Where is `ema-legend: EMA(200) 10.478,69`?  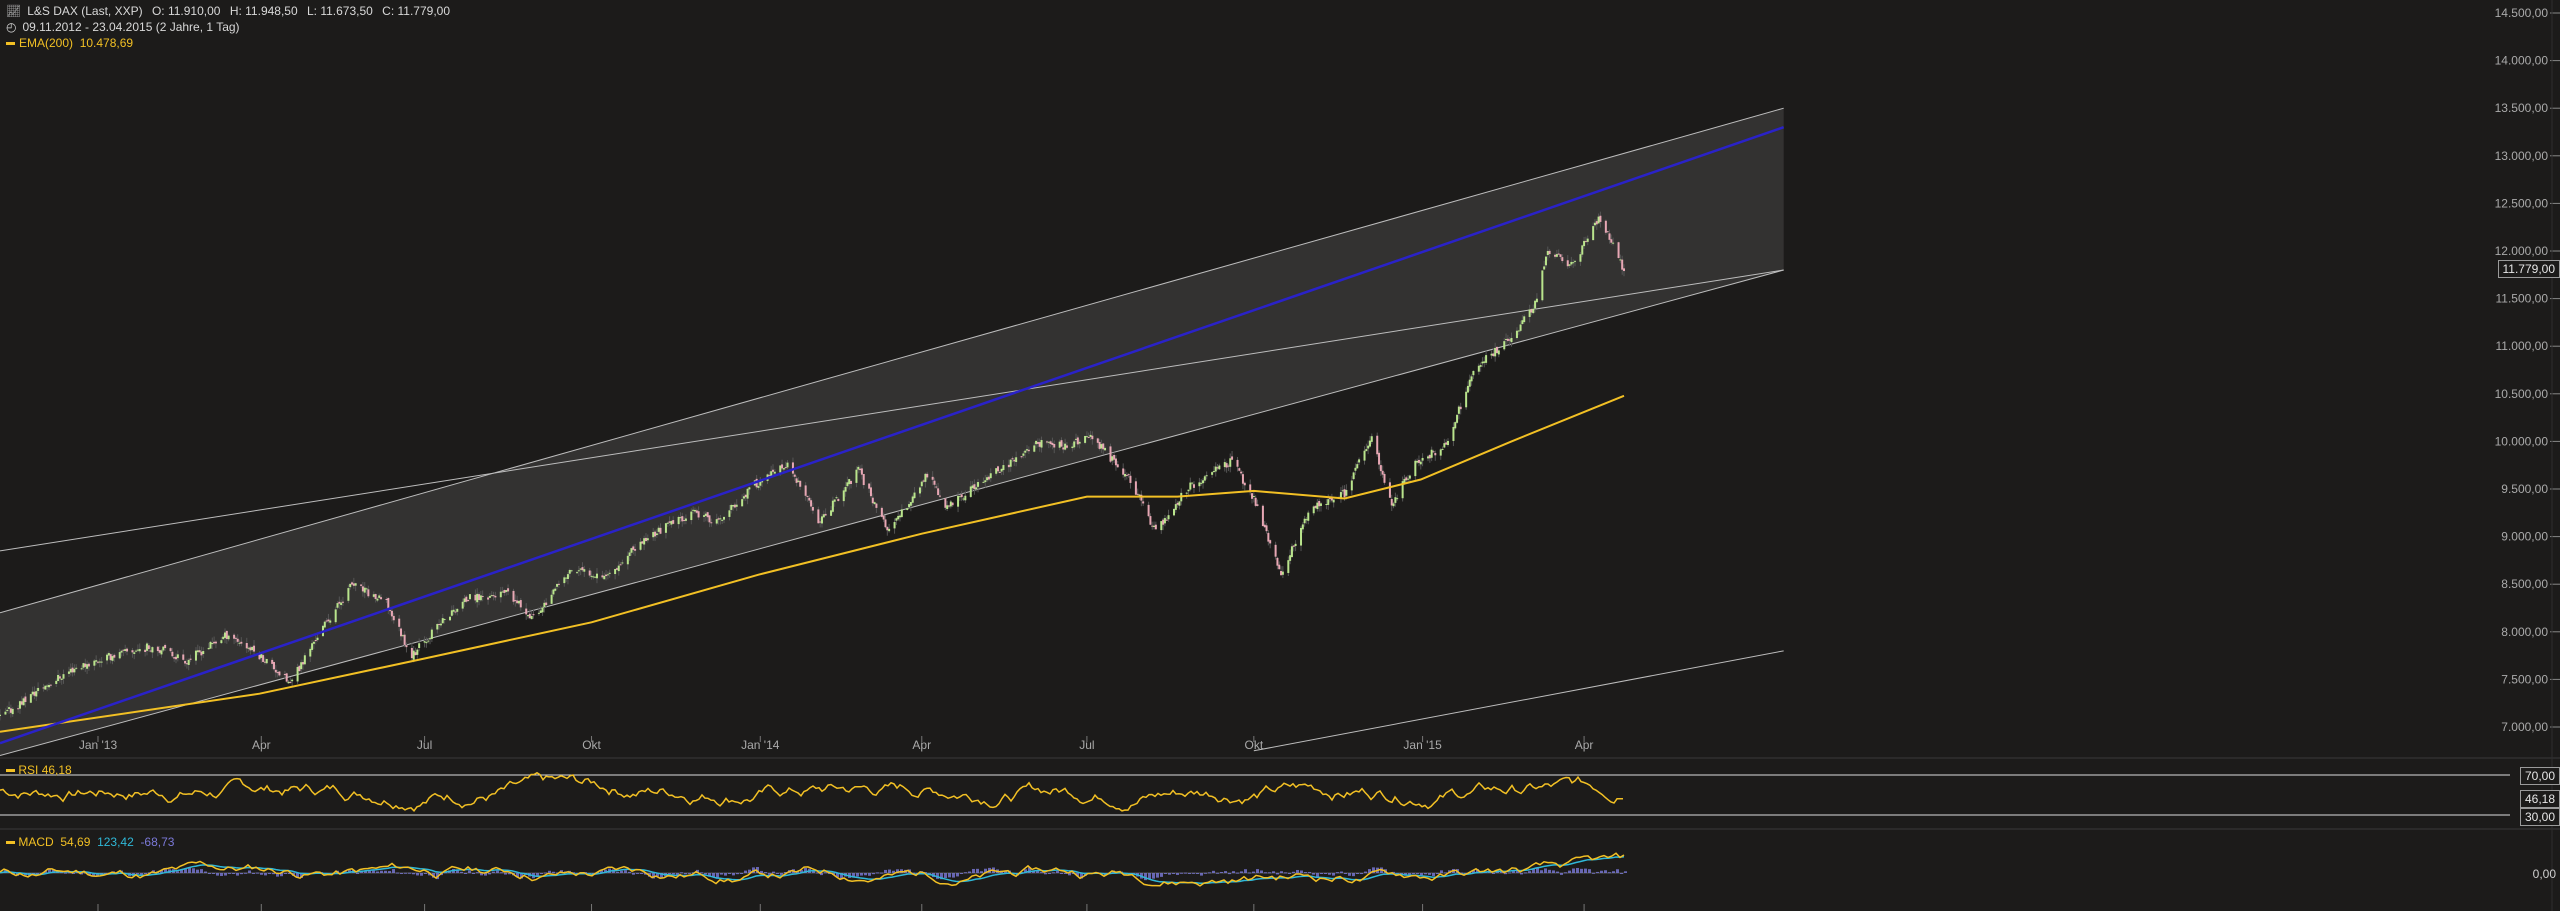
ema-legend: EMA(200) 10.478,69 is located at coordinates (69, 43).